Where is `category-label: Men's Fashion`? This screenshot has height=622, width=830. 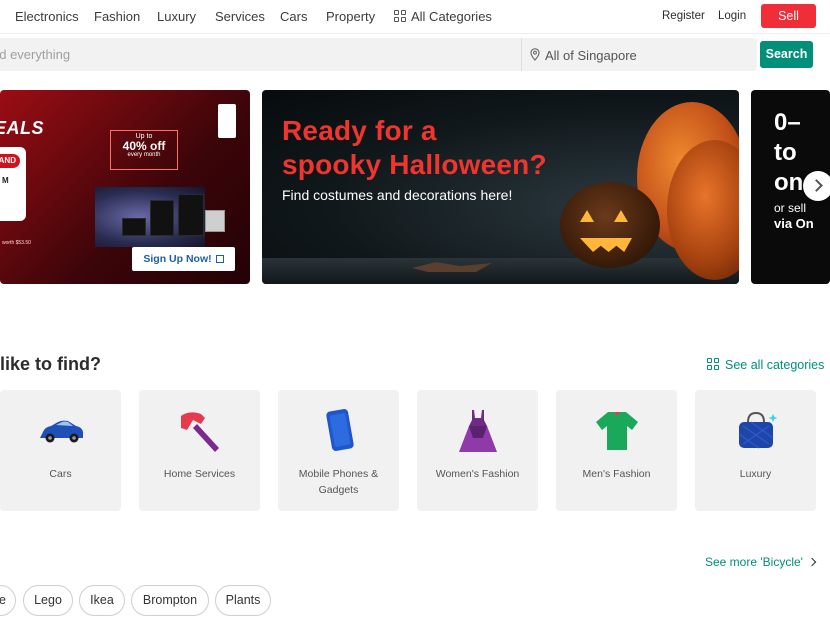 category-label: Men's Fashion is located at coordinates (616, 474).